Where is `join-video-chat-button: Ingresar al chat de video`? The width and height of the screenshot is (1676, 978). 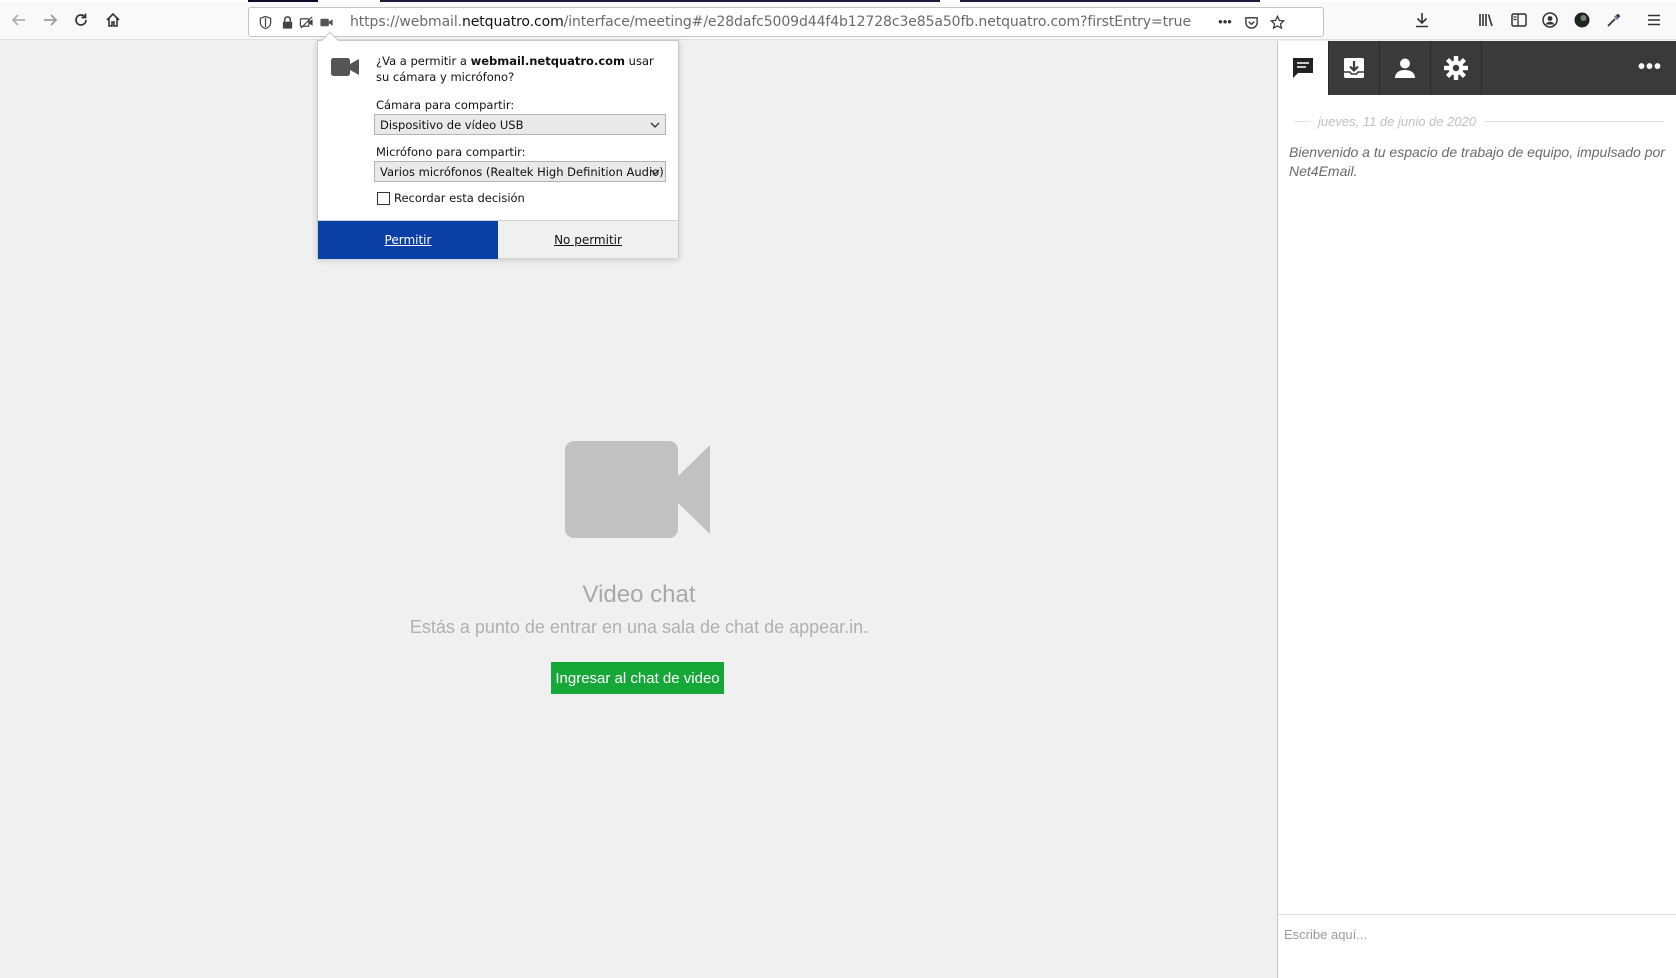 join-video-chat-button: Ingresar al chat de video is located at coordinates (637, 678).